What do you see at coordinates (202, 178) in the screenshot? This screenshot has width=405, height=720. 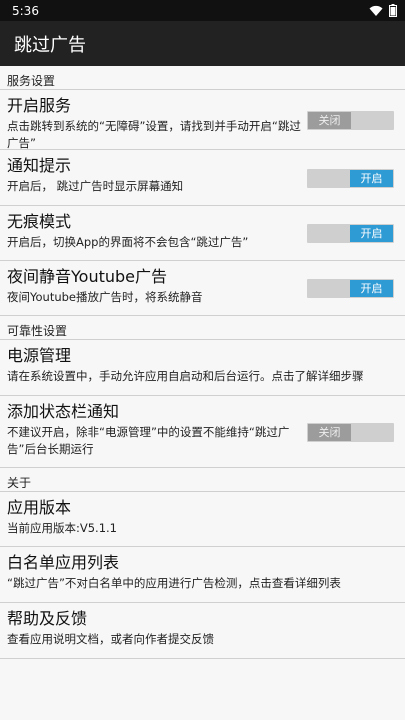 I see `setting-notify: 通知提示 开启后， 跳过广告时显示屏幕通知 开启` at bounding box center [202, 178].